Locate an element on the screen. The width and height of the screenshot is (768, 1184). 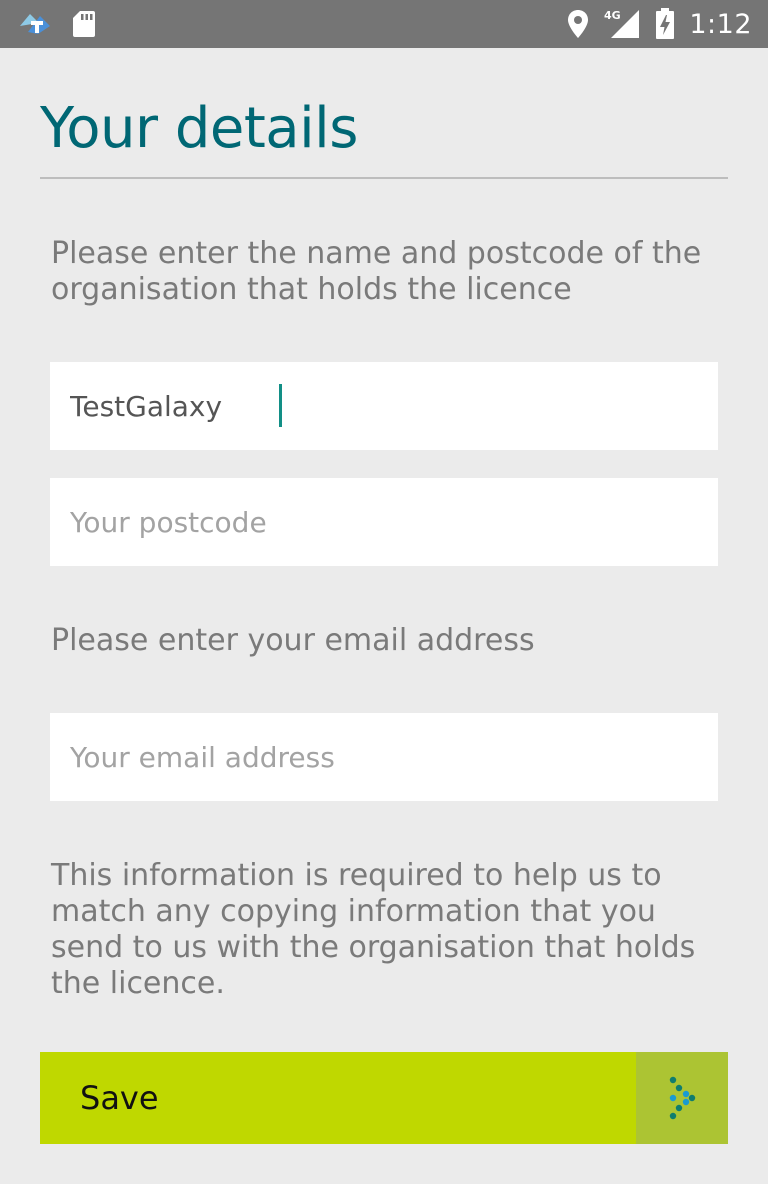
title-divider is located at coordinates (384, 178).